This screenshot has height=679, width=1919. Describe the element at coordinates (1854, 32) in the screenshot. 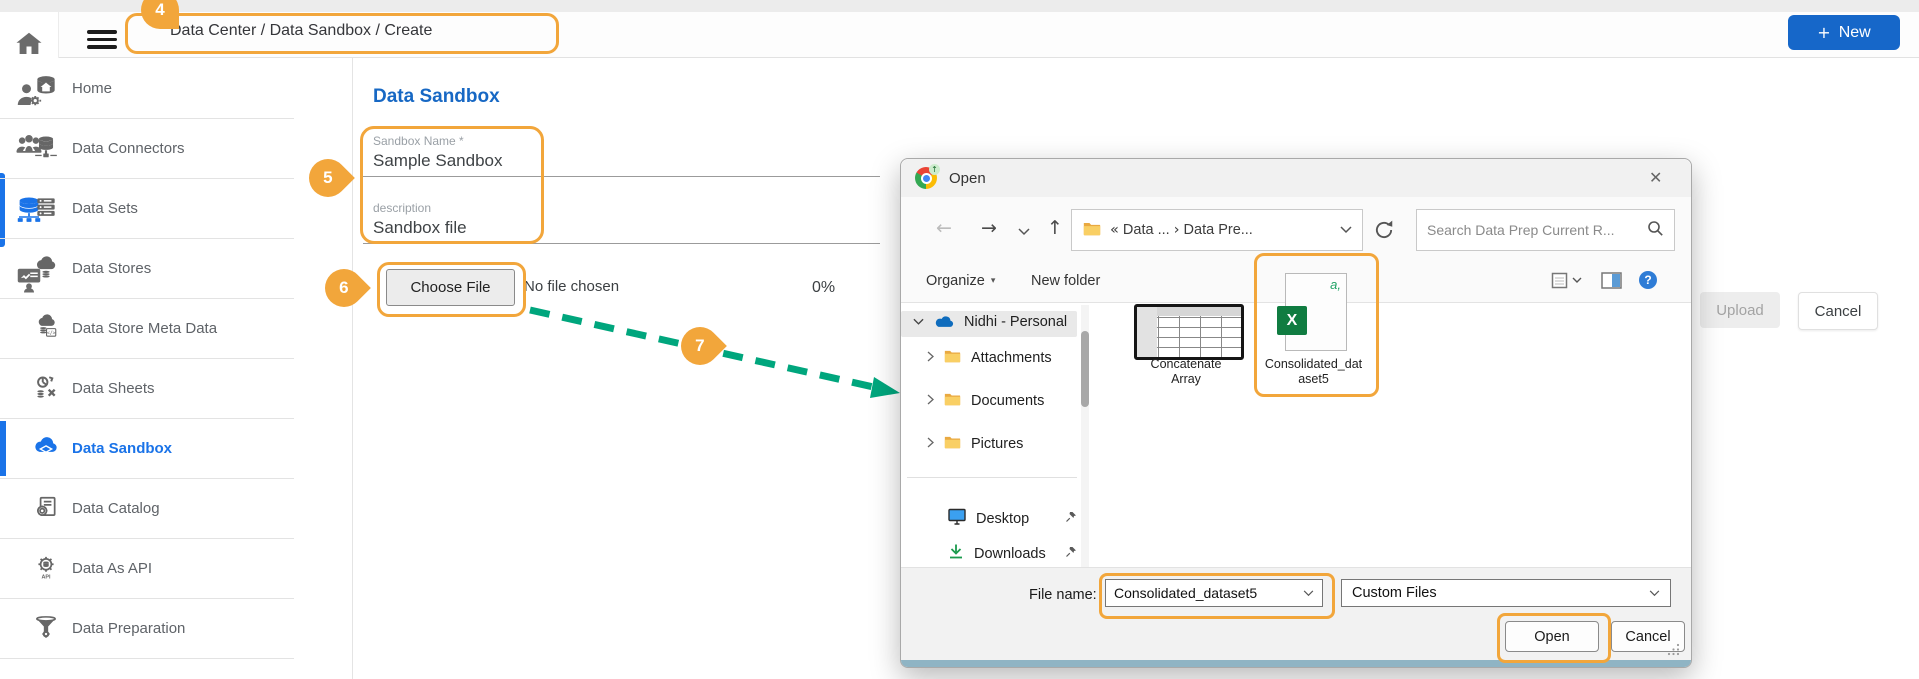

I see `new-button-label: New` at that location.